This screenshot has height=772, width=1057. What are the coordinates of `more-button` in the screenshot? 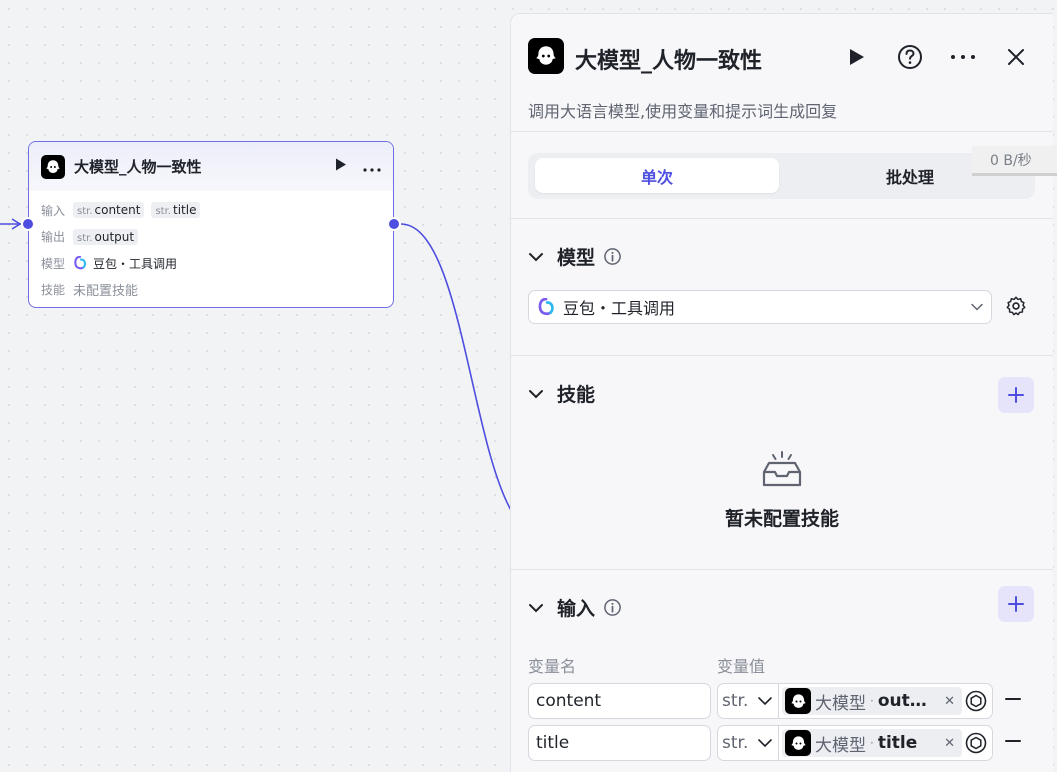 It's located at (963, 57).